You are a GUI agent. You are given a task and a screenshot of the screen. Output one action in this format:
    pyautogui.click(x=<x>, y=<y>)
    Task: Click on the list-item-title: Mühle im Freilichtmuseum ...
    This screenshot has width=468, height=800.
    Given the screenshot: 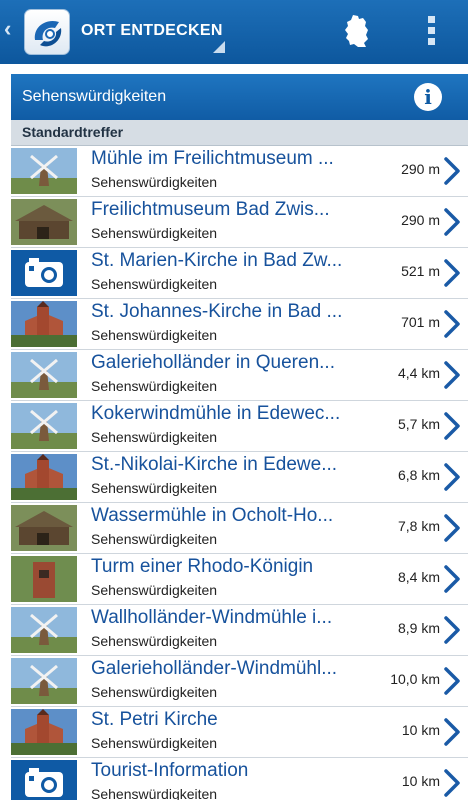 What is the action you would take?
    pyautogui.click(x=212, y=158)
    